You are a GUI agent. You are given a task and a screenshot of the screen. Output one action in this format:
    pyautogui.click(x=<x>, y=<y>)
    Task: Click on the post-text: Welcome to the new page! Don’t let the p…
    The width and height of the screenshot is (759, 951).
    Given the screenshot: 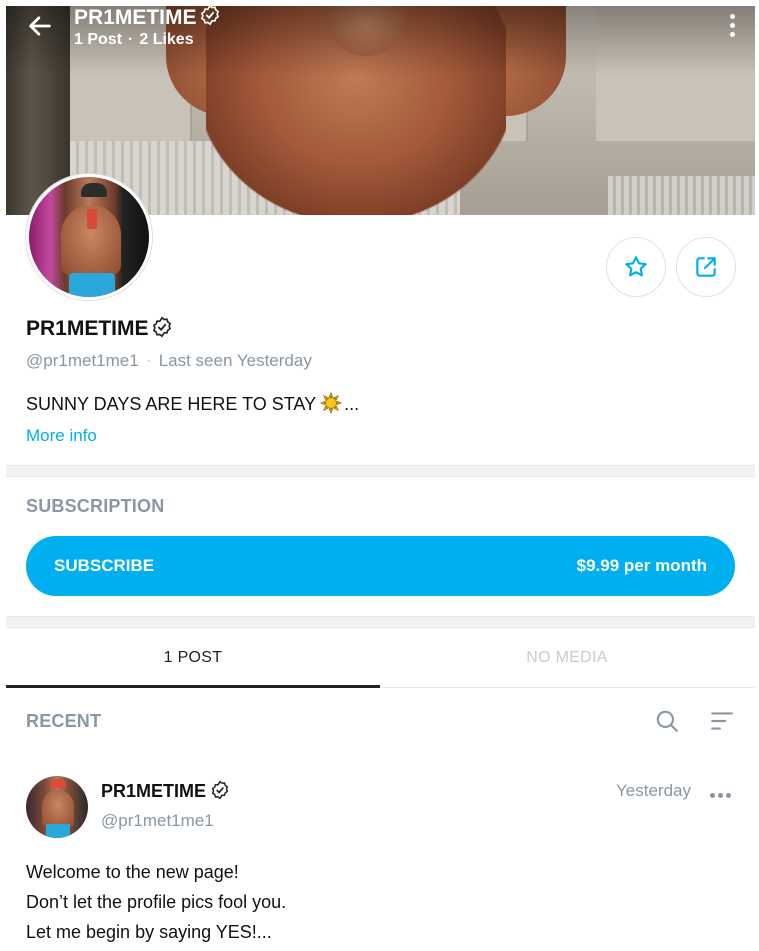 What is the action you would take?
    pyautogui.click(x=156, y=902)
    